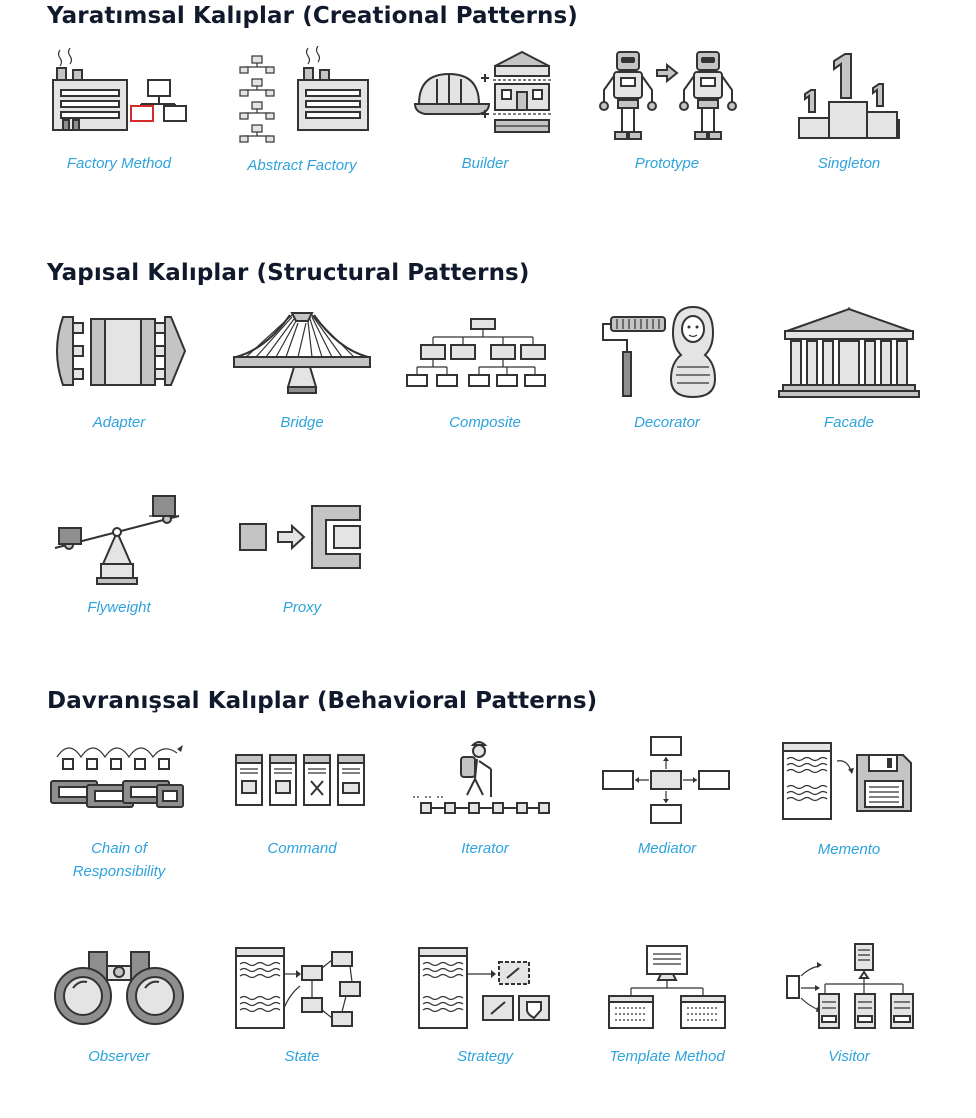  I want to click on pattern-iterator: Iterator, so click(485, 806).